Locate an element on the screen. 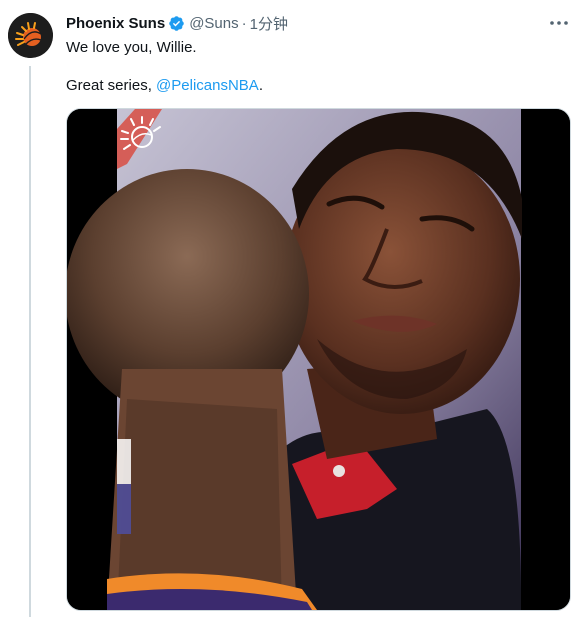  more-options-button is located at coordinates (559, 23).